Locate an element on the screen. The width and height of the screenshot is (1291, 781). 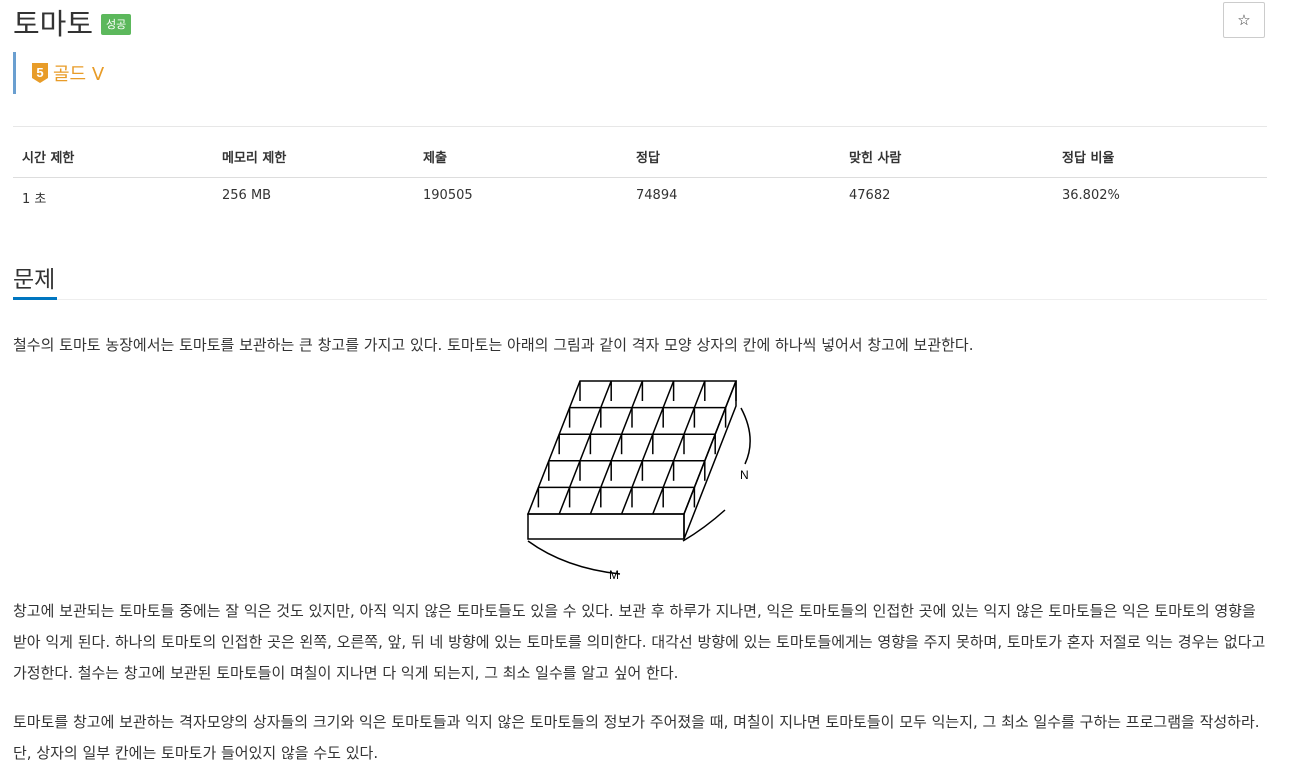
tier-row: 5 골드 V is located at coordinates (58, 73).